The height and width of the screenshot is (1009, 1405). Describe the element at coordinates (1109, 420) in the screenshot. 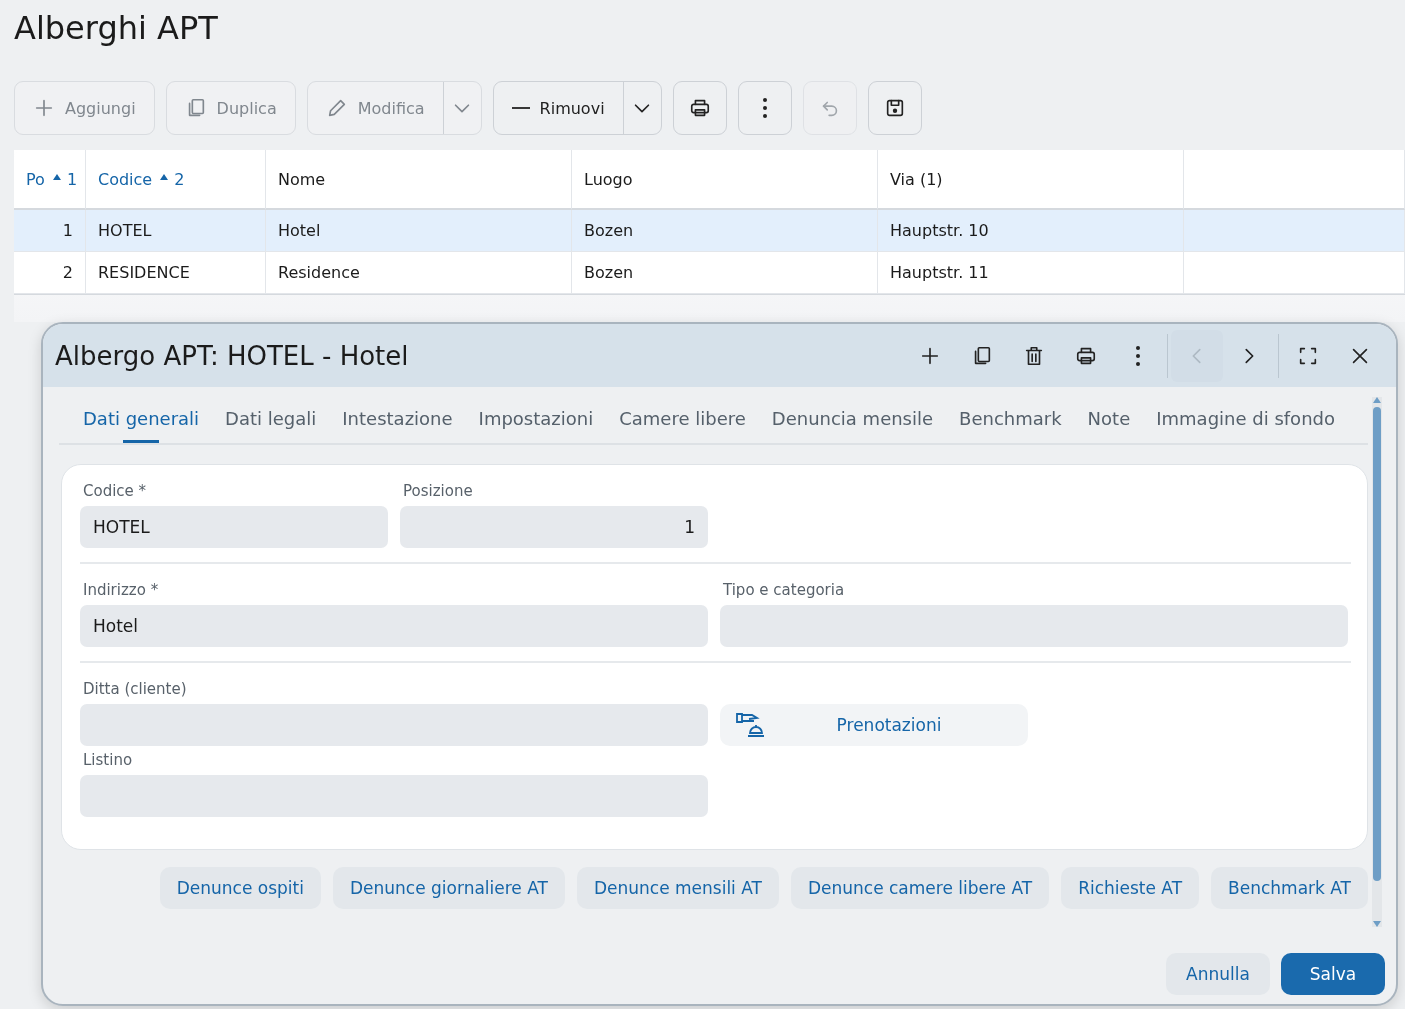

I see `tab: Note` at that location.